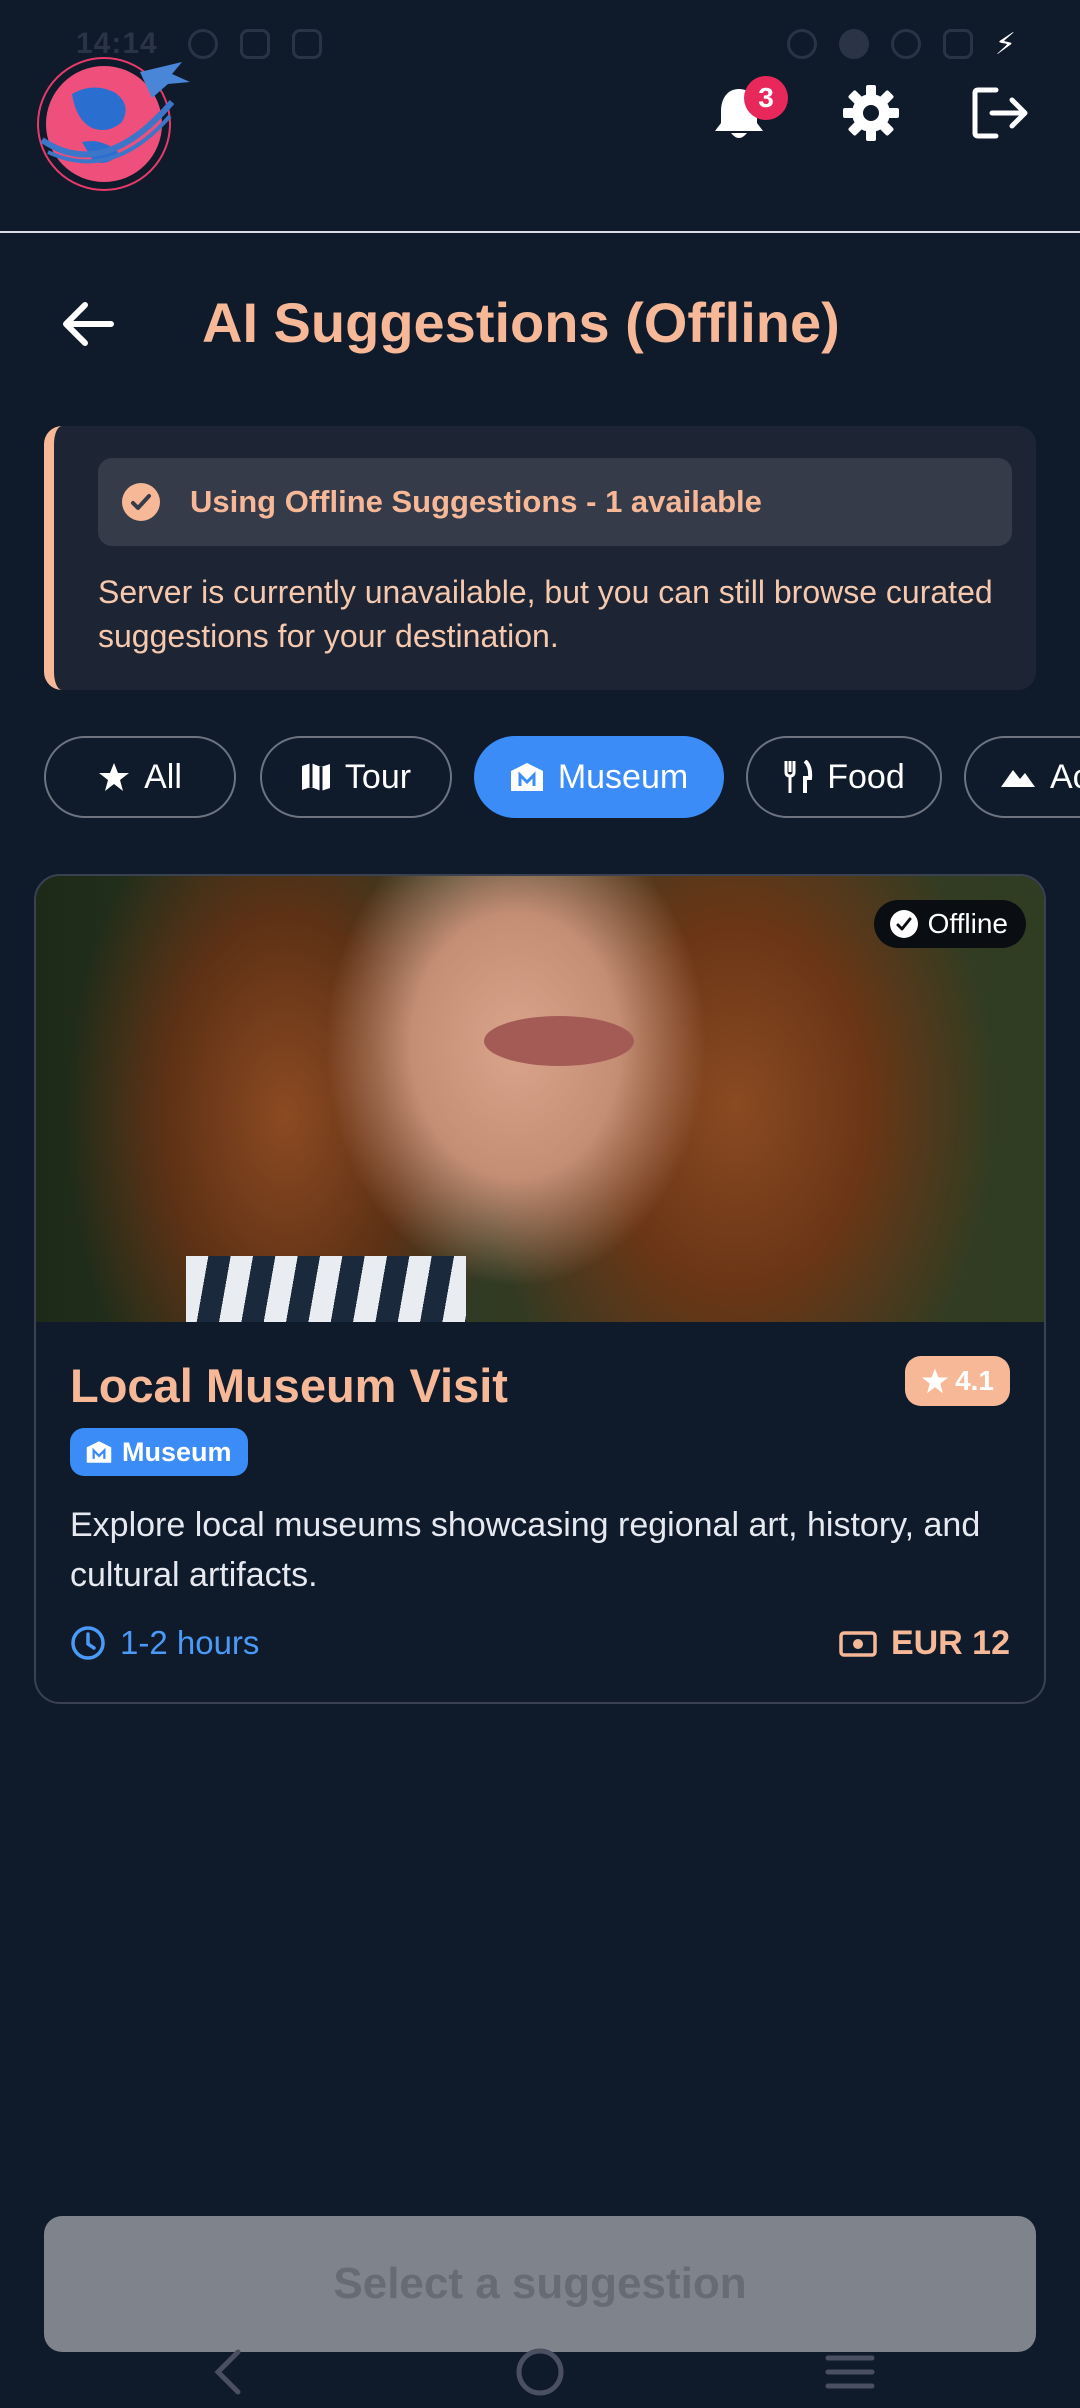 The image size is (1080, 2408). I want to click on settings-button, so click(871, 113).